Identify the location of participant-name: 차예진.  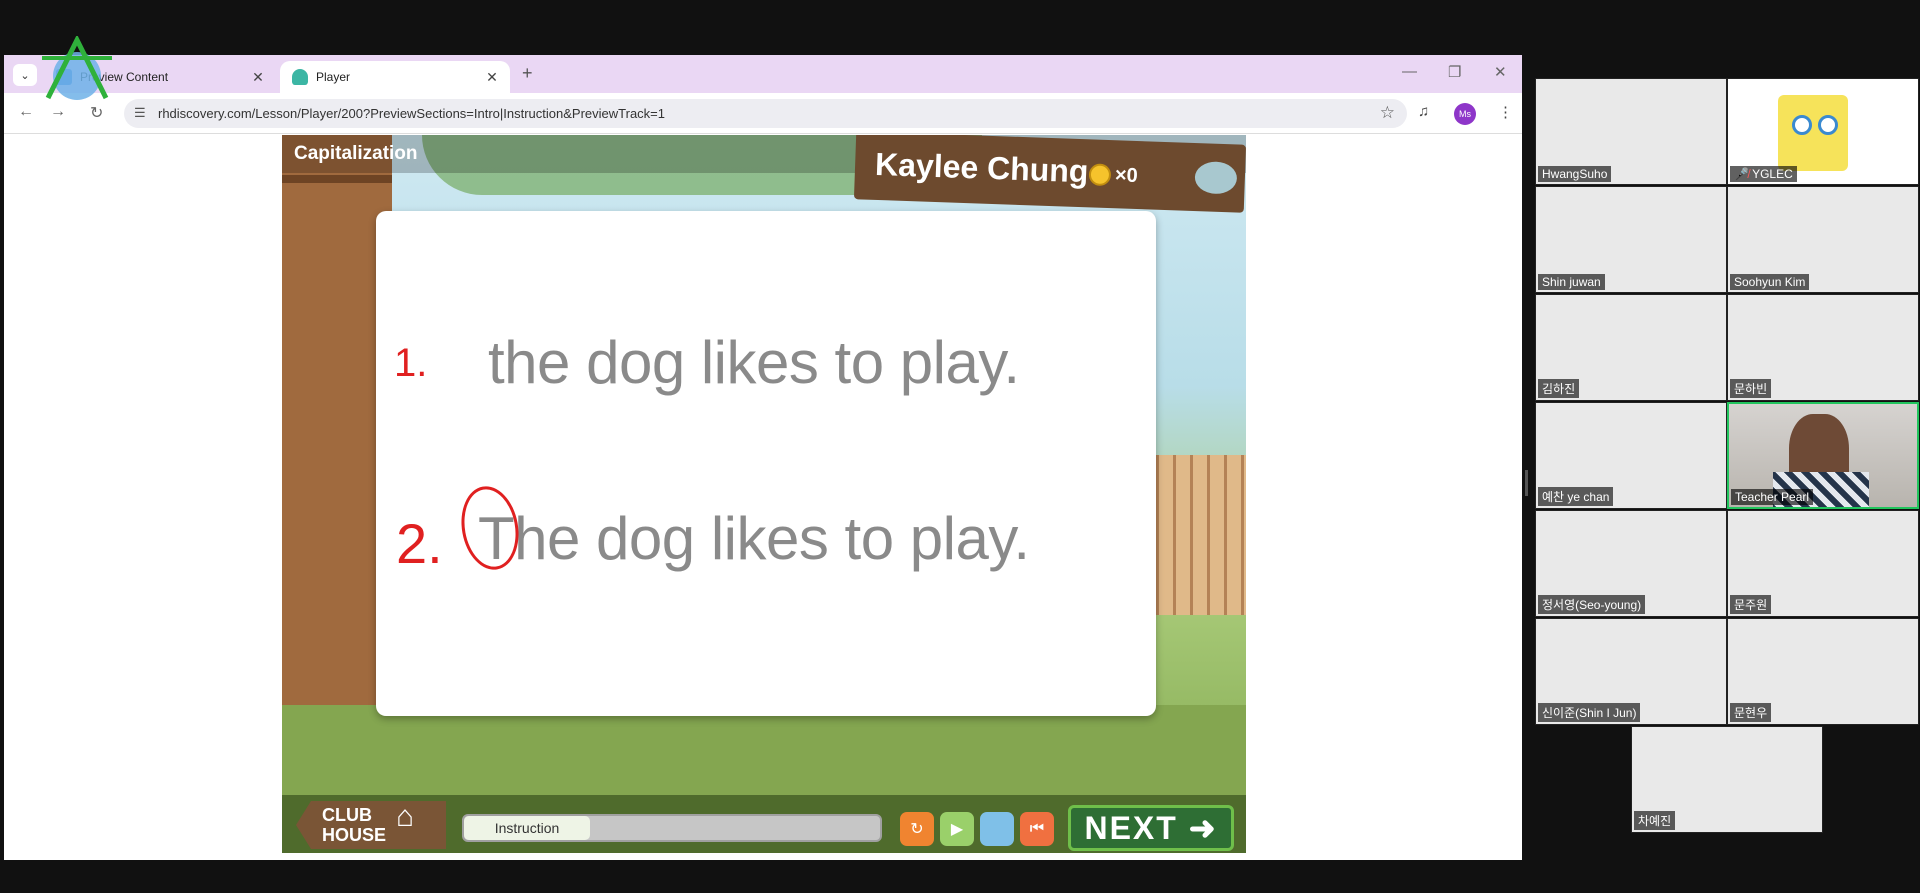
(1655, 820).